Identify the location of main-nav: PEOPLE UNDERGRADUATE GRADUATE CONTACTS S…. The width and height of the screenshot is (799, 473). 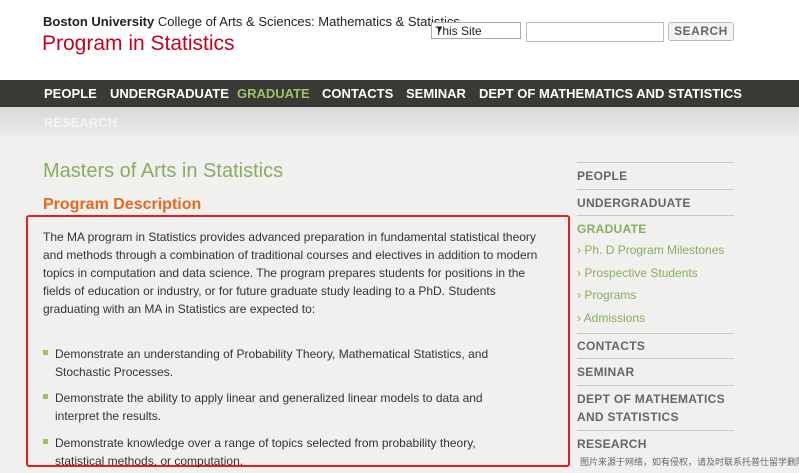
(399, 93).